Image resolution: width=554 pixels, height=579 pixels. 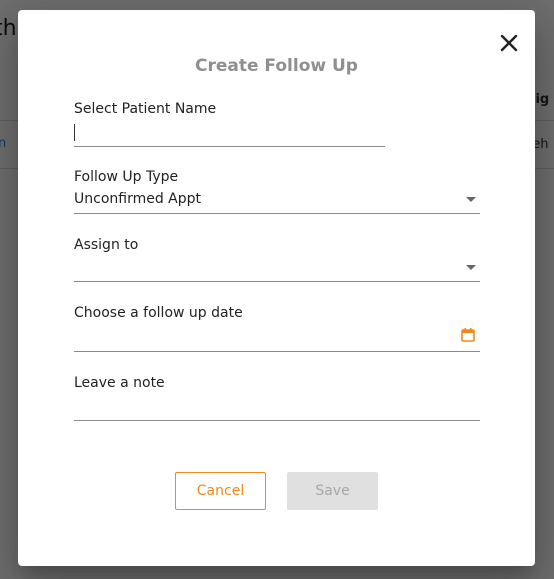 I want to click on assign-to-select: Assign to, so click(x=277, y=260).